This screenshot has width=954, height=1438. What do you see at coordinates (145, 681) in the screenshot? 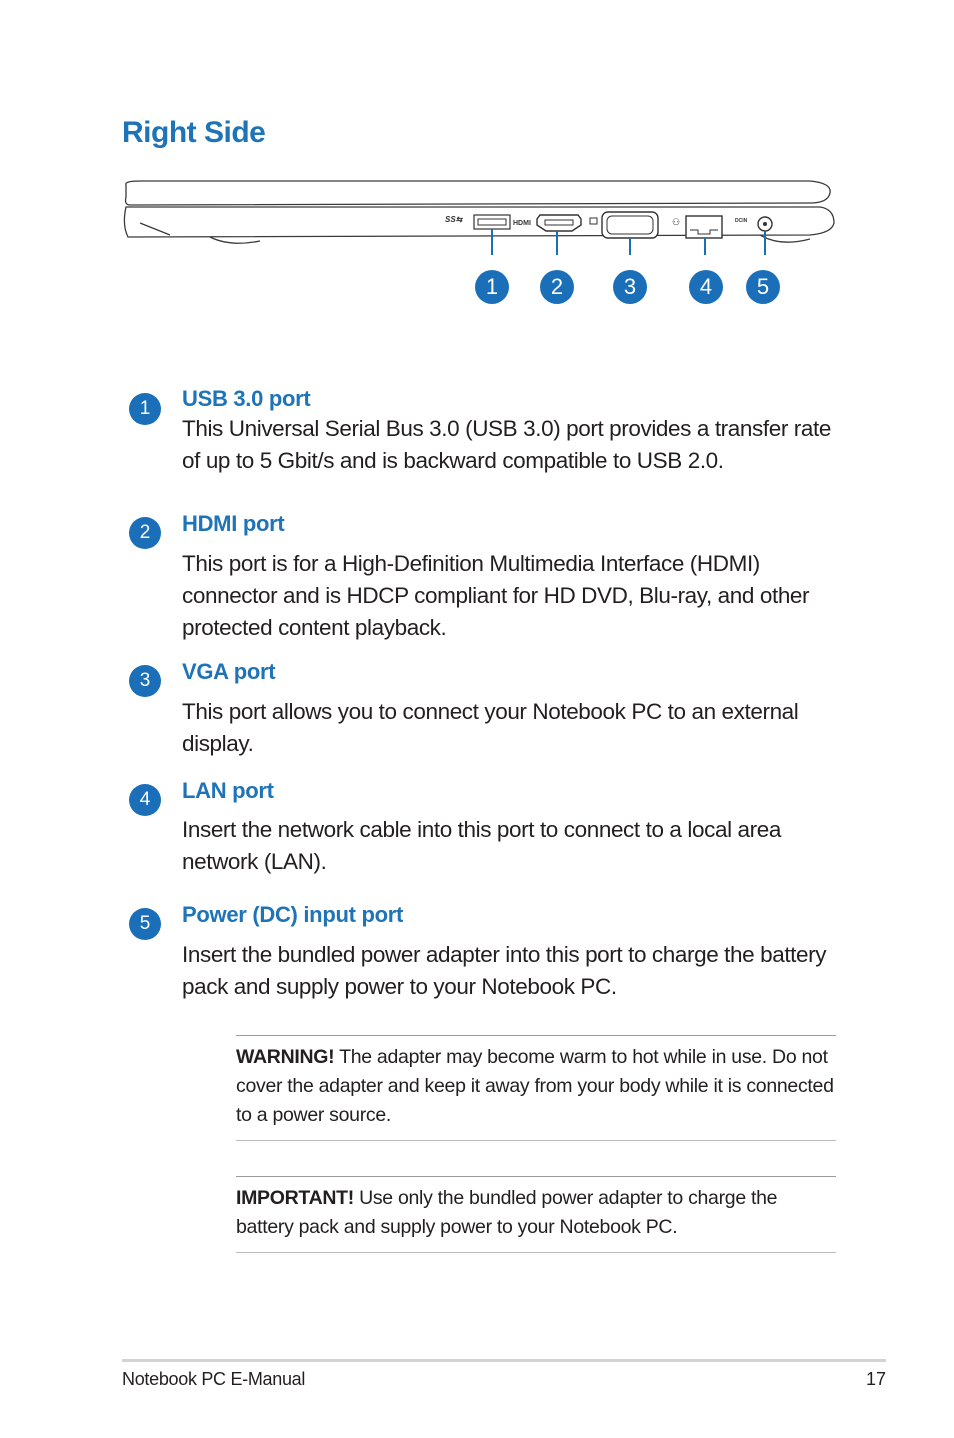
I see `item-number-badge: 3` at bounding box center [145, 681].